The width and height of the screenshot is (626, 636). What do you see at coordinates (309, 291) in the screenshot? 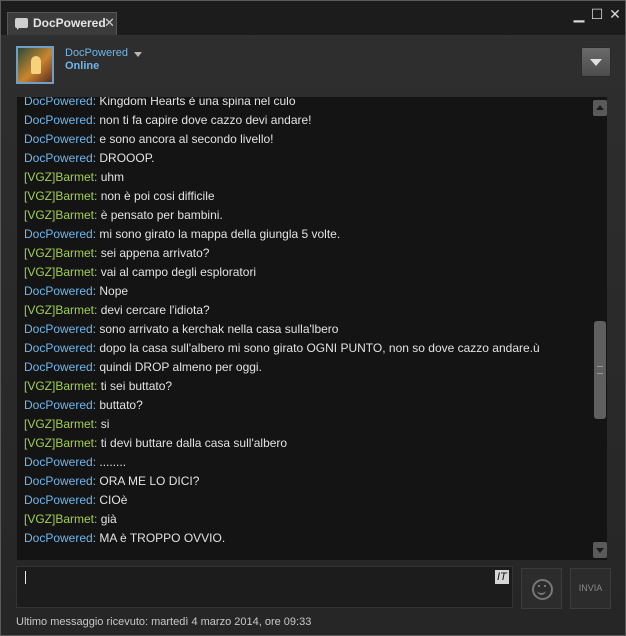
I see `chat-message: DocPowered: Nope` at bounding box center [309, 291].